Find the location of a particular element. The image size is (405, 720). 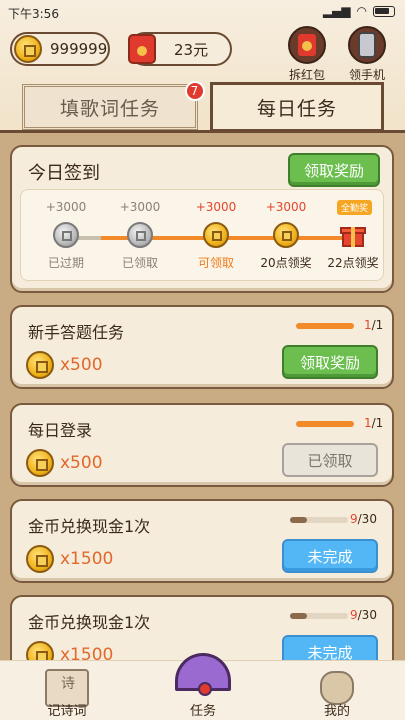

battery-icon is located at coordinates (384, 11).